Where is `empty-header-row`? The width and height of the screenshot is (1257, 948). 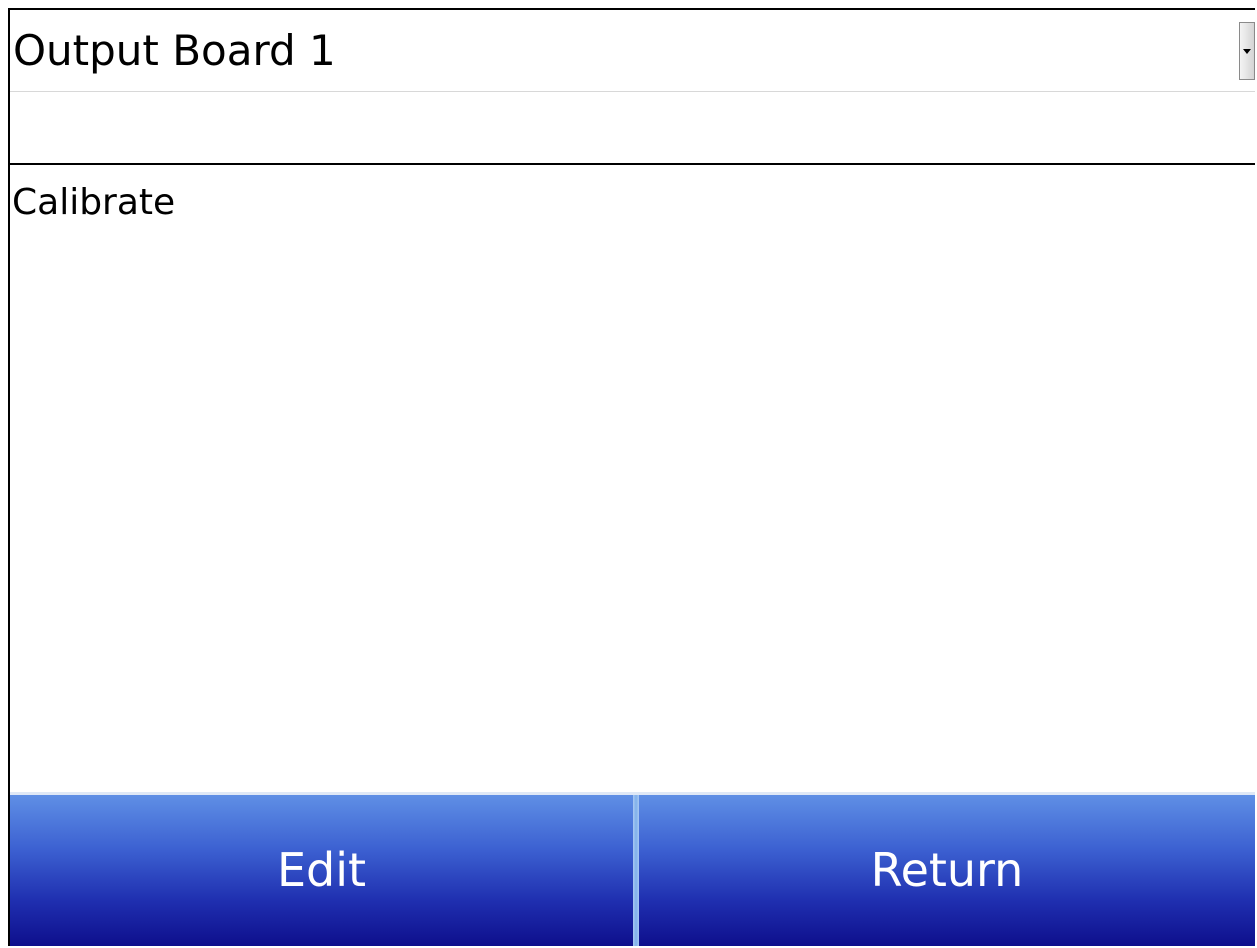
empty-header-row is located at coordinates (632, 128).